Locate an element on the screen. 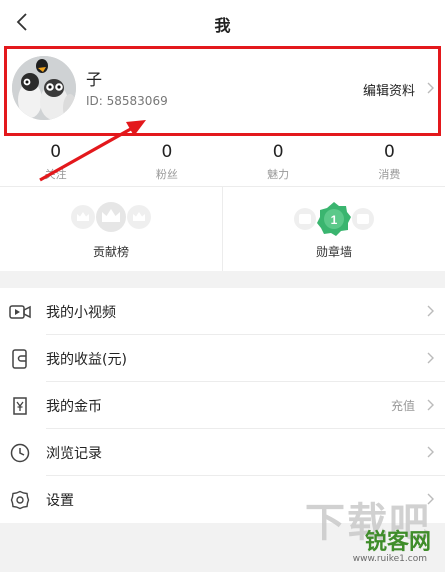 The image size is (445, 572). video-icon is located at coordinates (20, 312).